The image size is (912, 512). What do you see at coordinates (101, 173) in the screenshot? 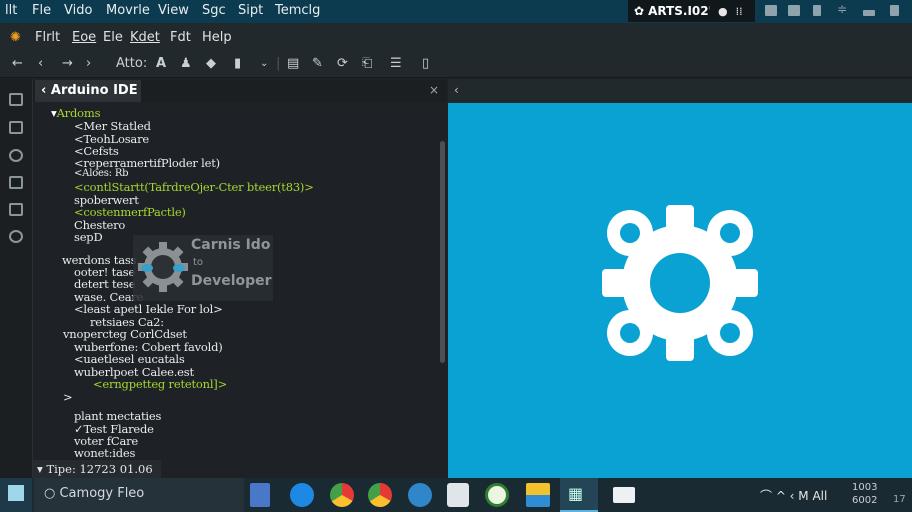
I see `code-line: <Aloes: Rb` at bounding box center [101, 173].